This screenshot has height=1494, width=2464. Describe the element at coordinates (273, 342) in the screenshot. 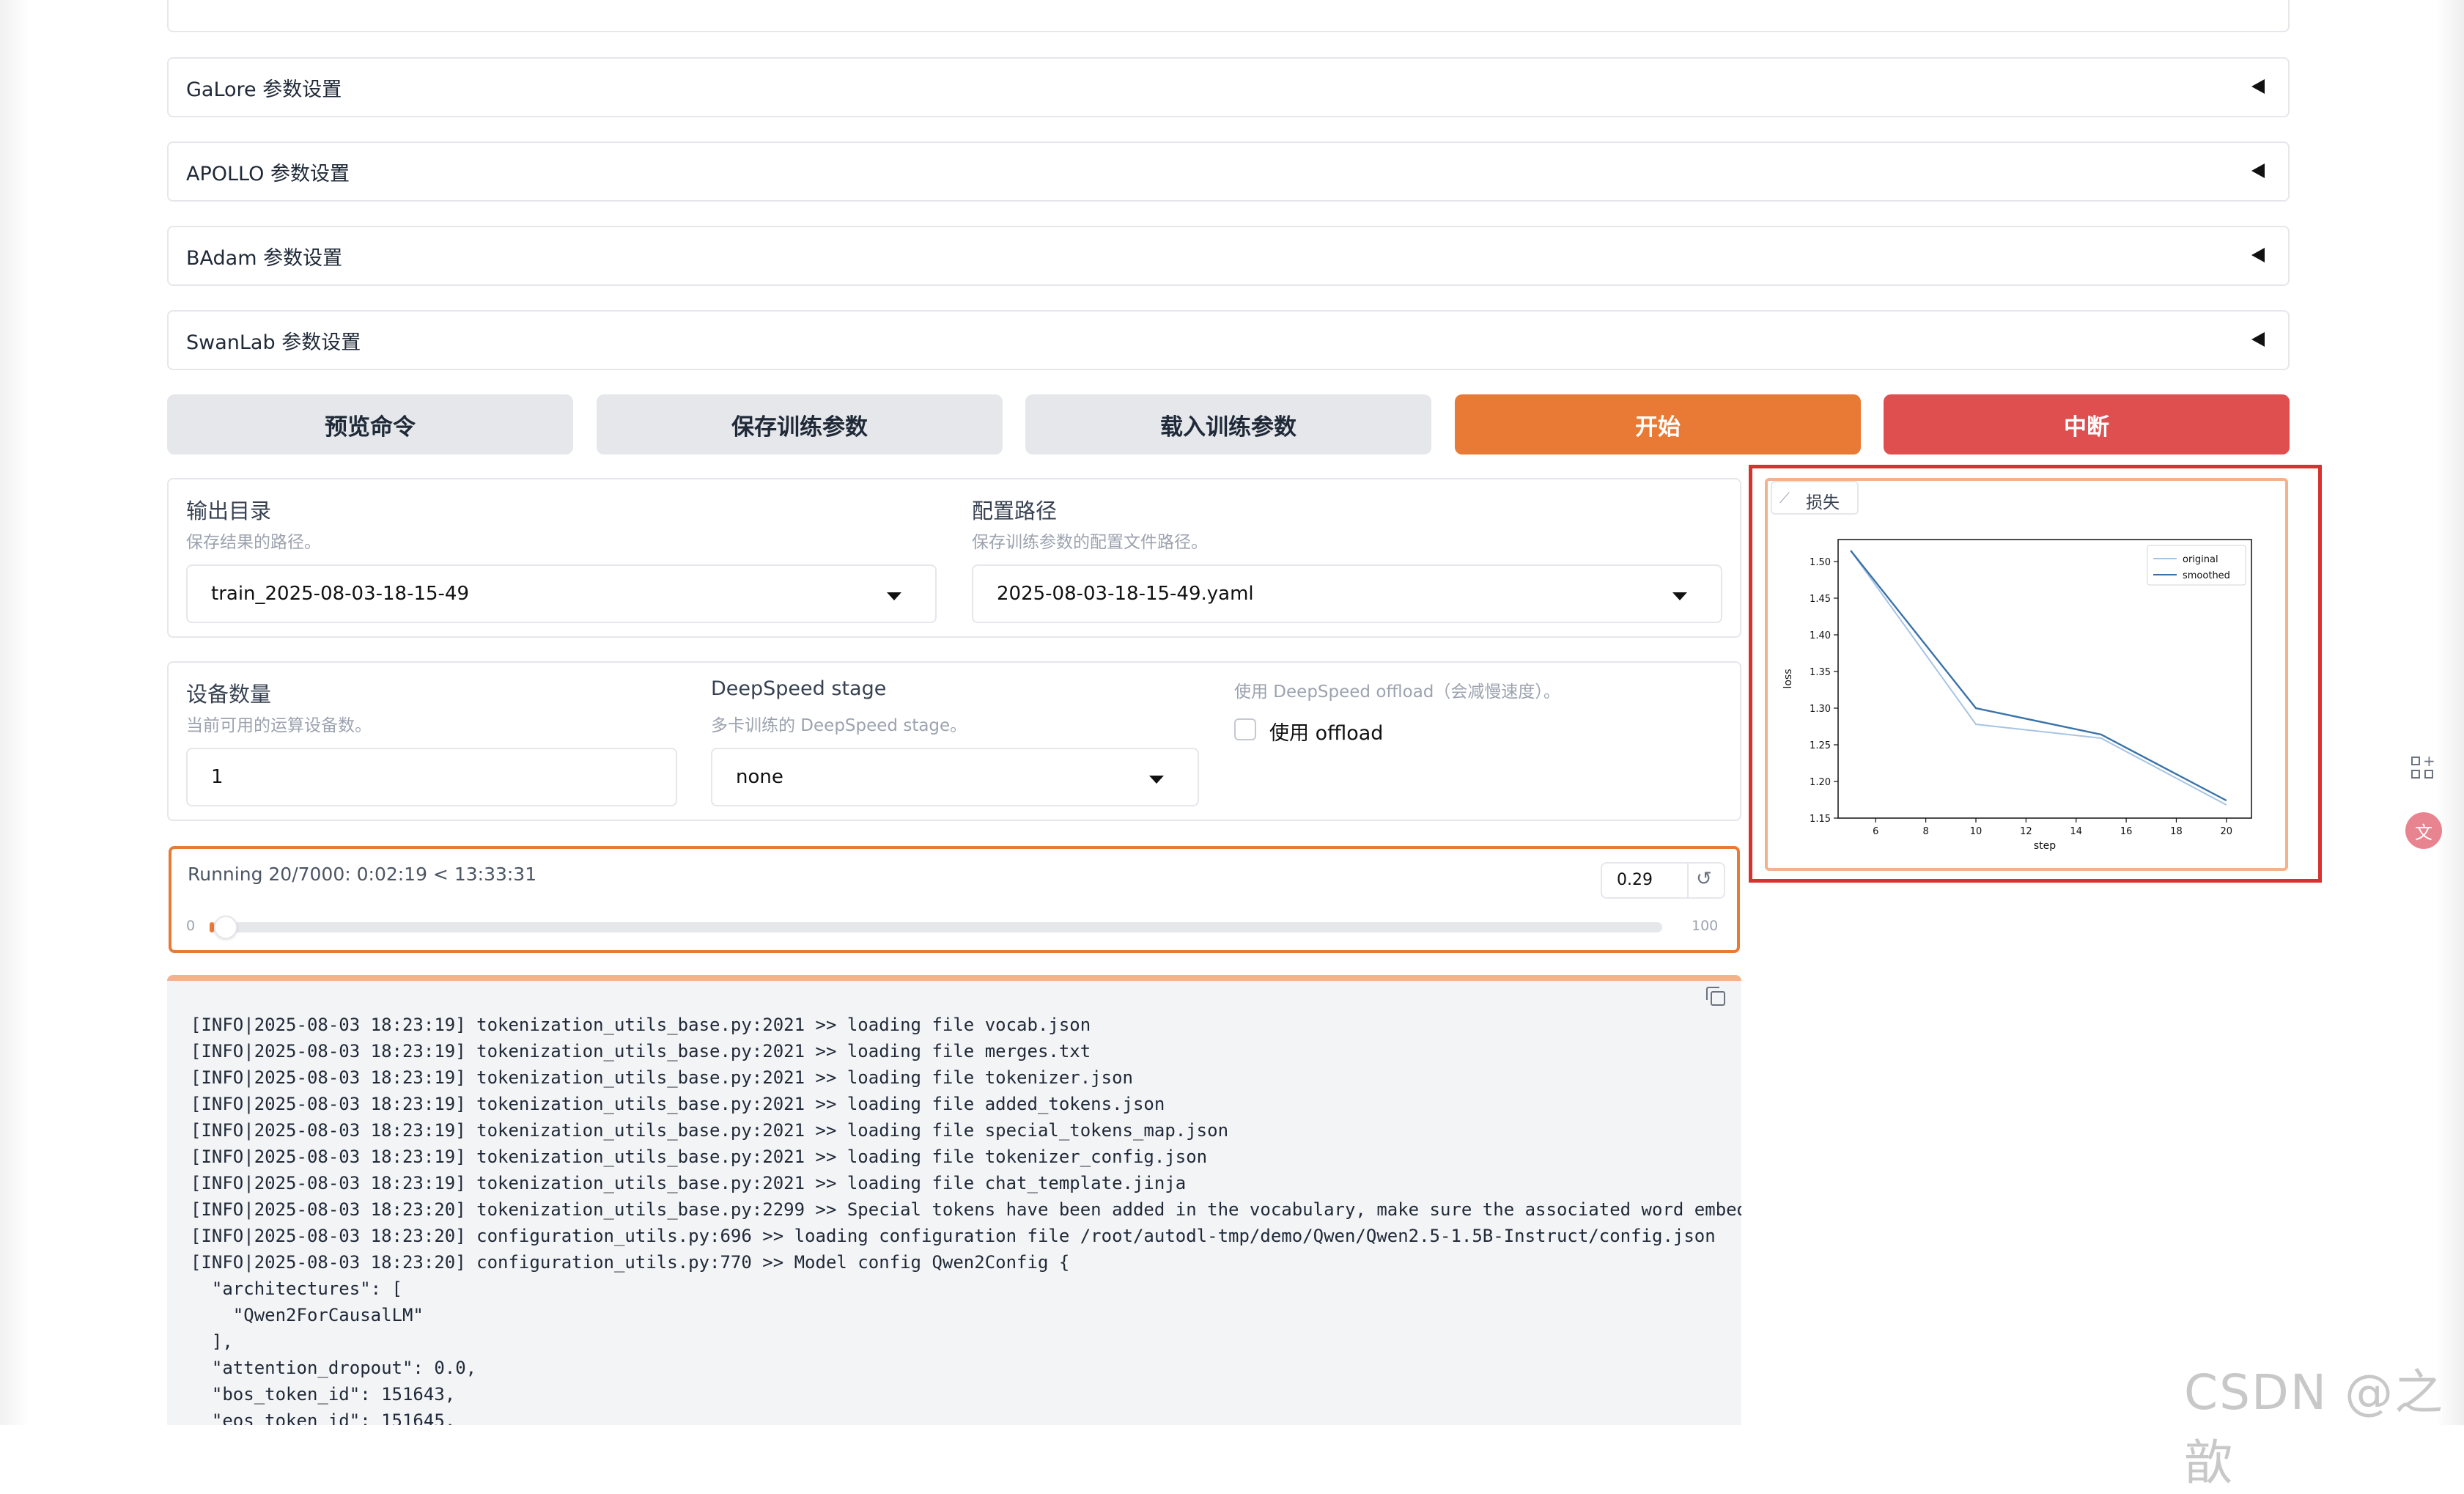

I see `accordion-swanlab-title: SwanLab 参数设置` at that location.